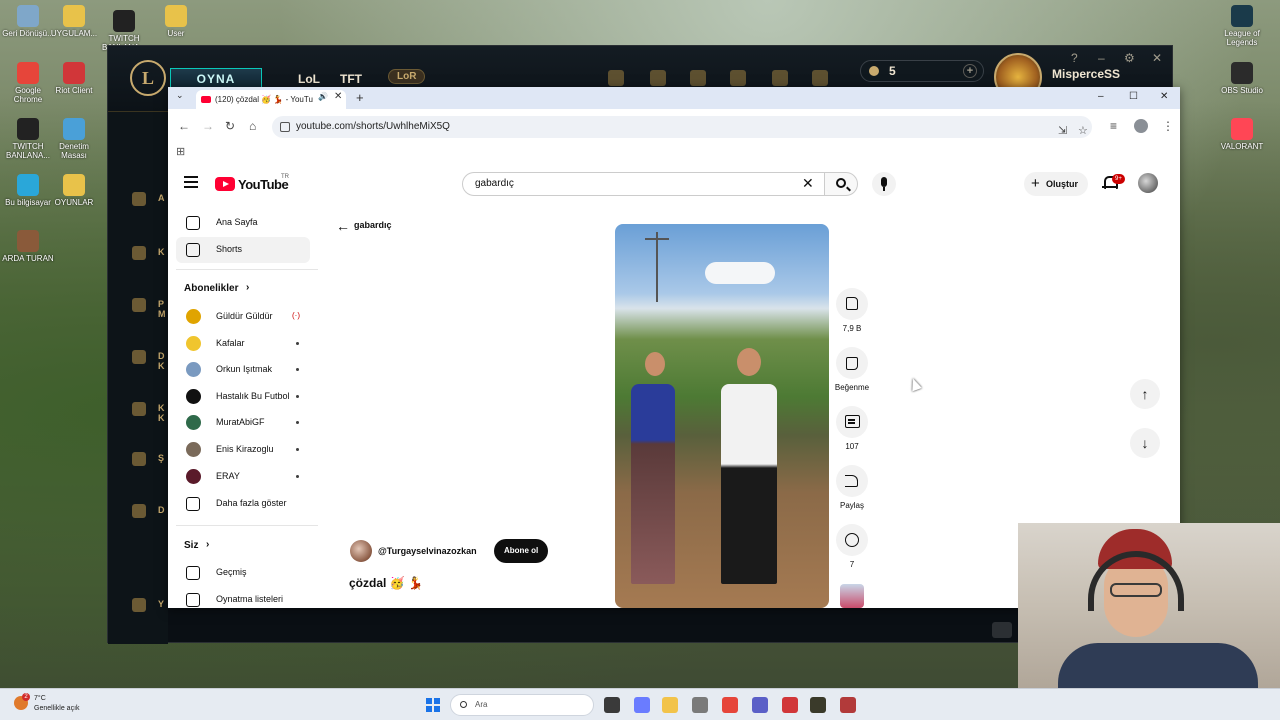  Describe the element at coordinates (191, 545) in the screenshot. I see `you-heading: Siz` at that location.